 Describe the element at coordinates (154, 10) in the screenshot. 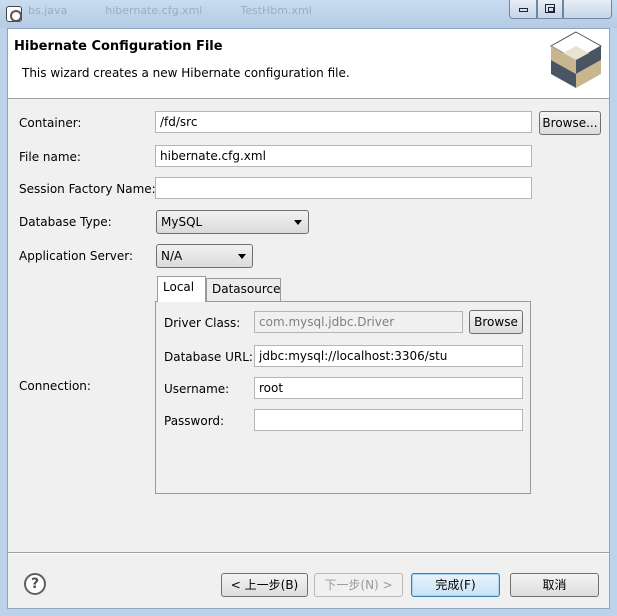

I see `background-tab: hibernate.cfg.xml` at that location.